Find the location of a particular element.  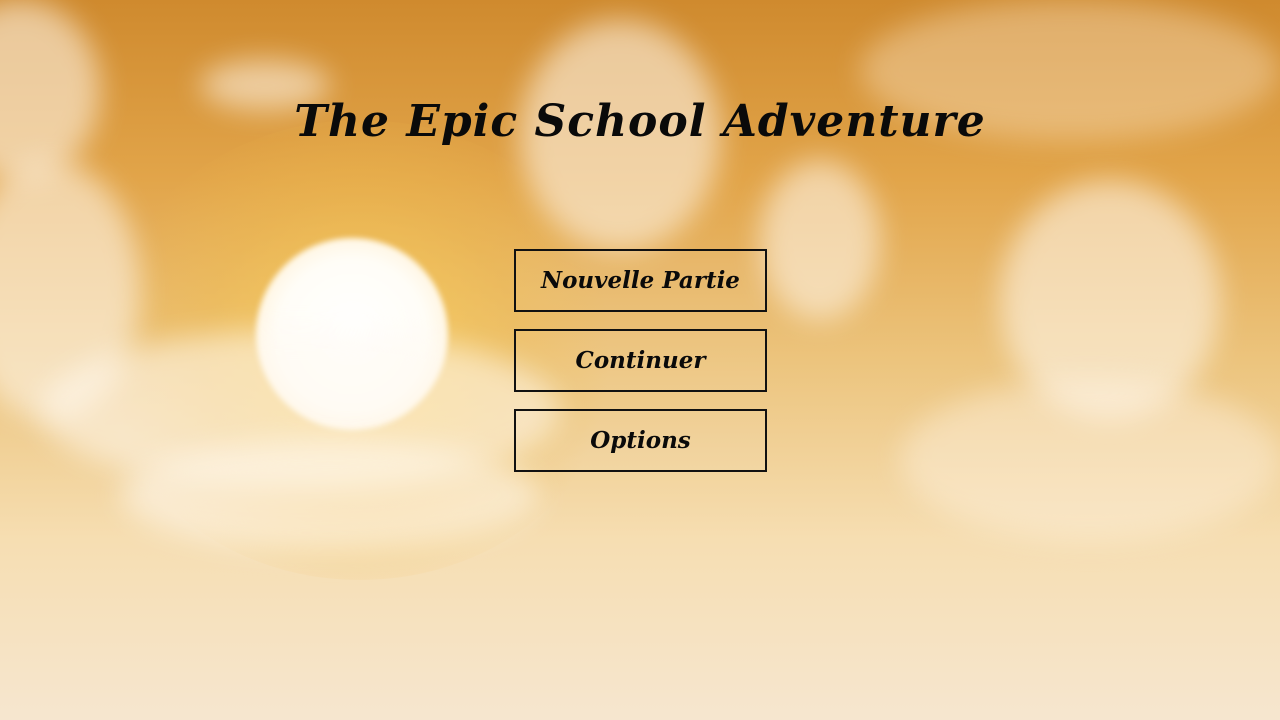

new-game-label: Nouvelle Partie is located at coordinates (640, 280).